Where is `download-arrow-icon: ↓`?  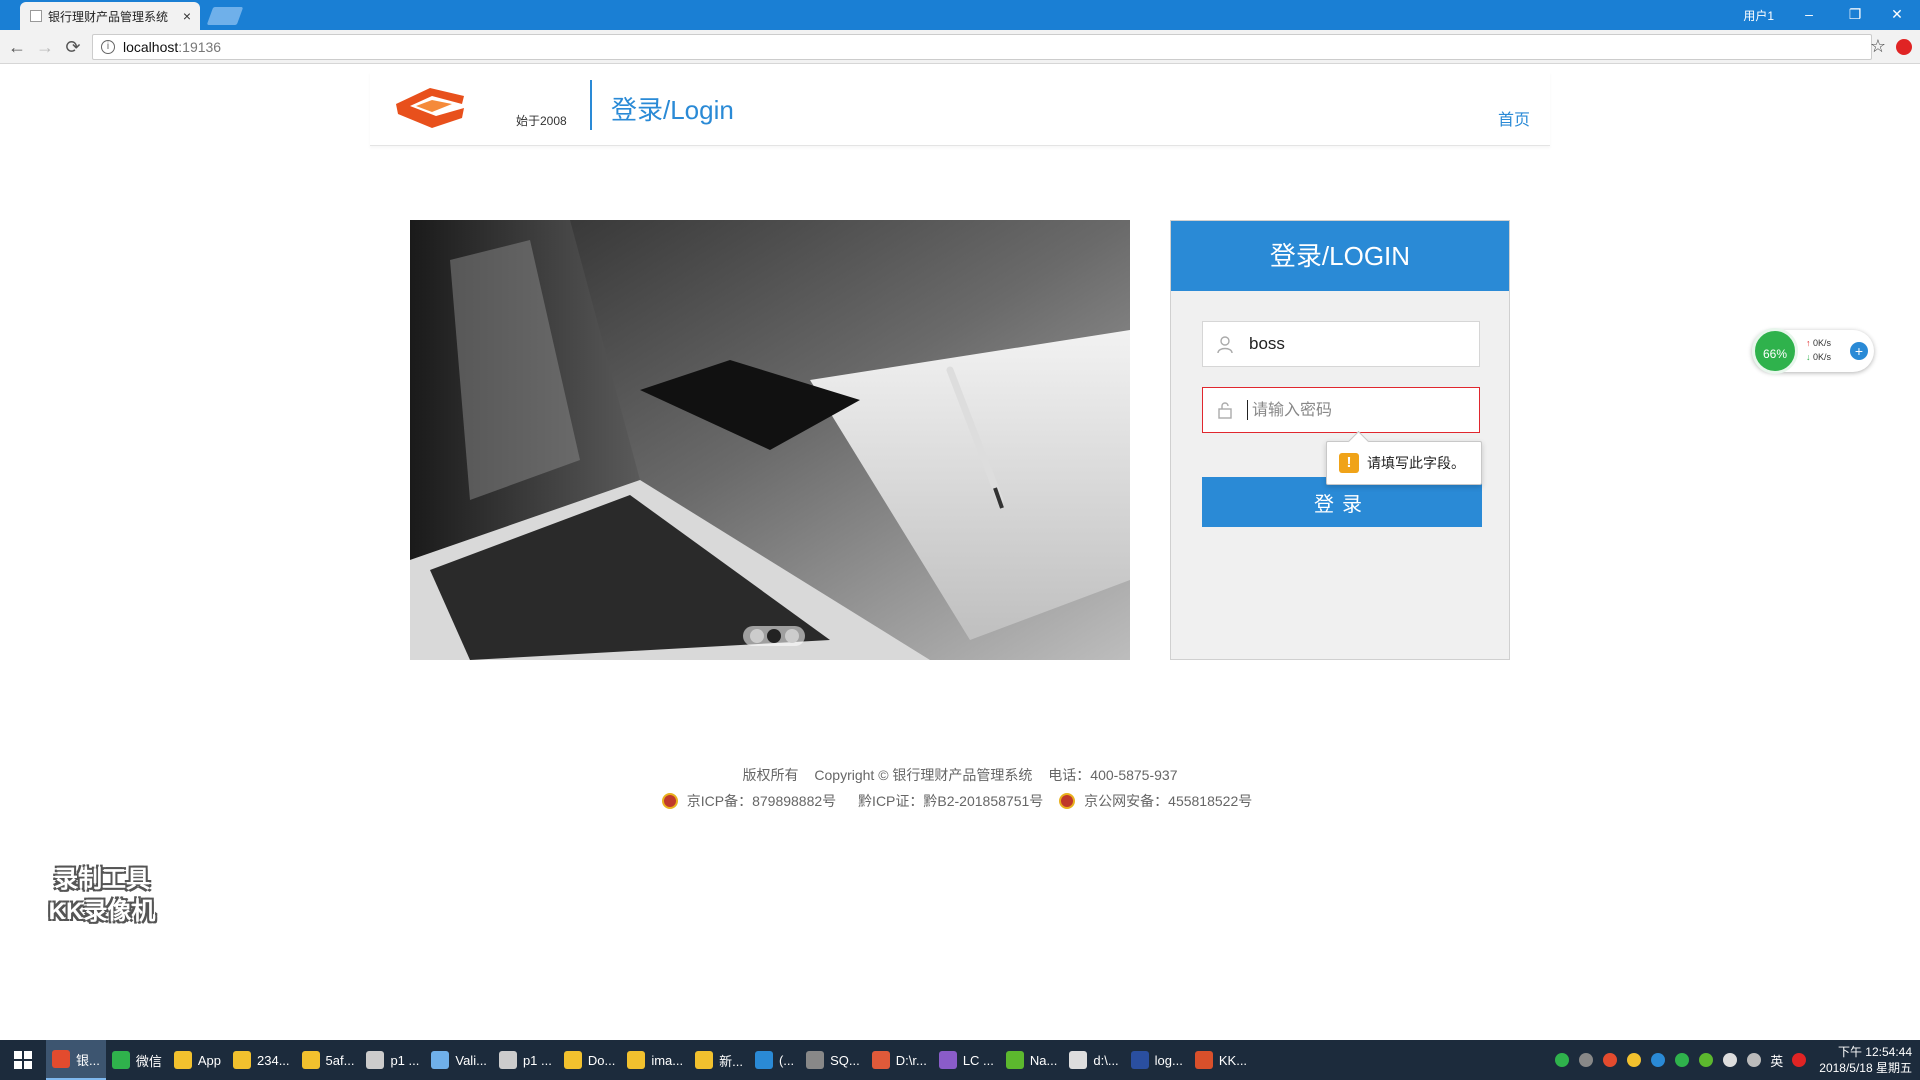 download-arrow-icon: ↓ is located at coordinates (1808, 357).